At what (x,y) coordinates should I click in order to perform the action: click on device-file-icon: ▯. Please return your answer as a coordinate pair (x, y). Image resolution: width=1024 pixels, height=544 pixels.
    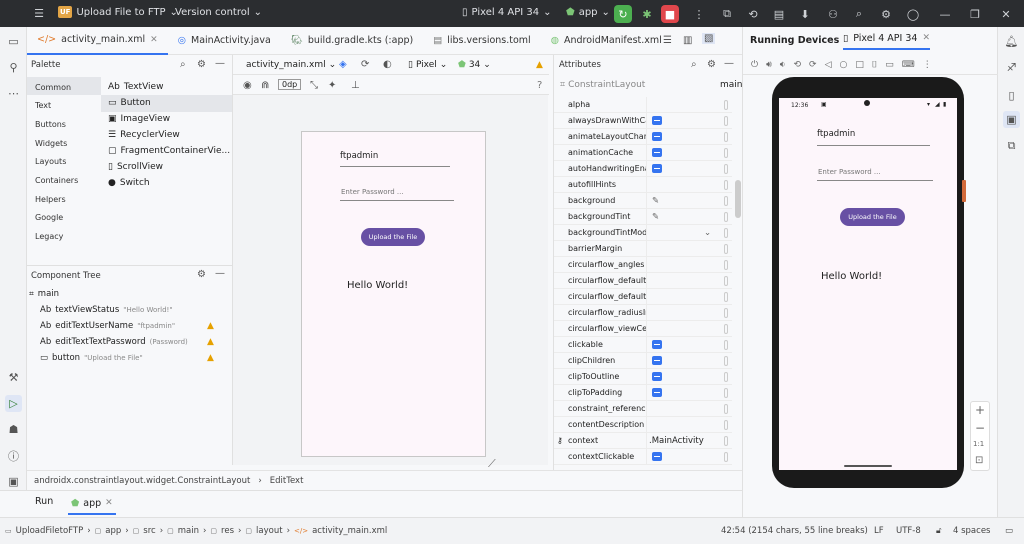
    Looking at the image, I should click on (1011, 95).